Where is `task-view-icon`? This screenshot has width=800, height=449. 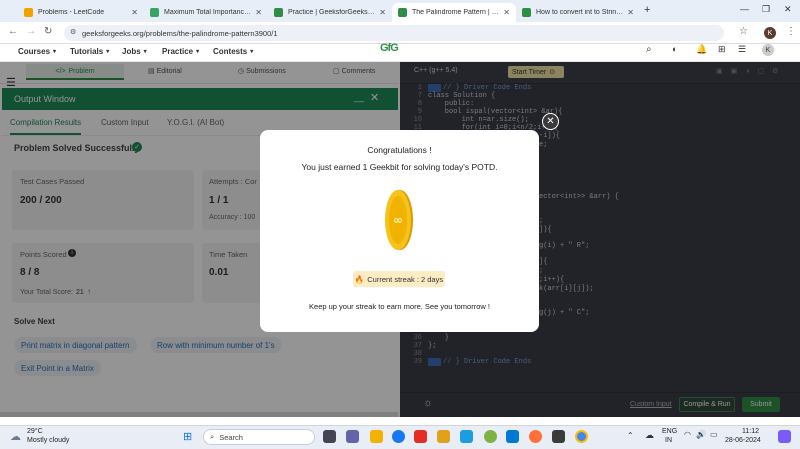 task-view-icon is located at coordinates (329, 436).